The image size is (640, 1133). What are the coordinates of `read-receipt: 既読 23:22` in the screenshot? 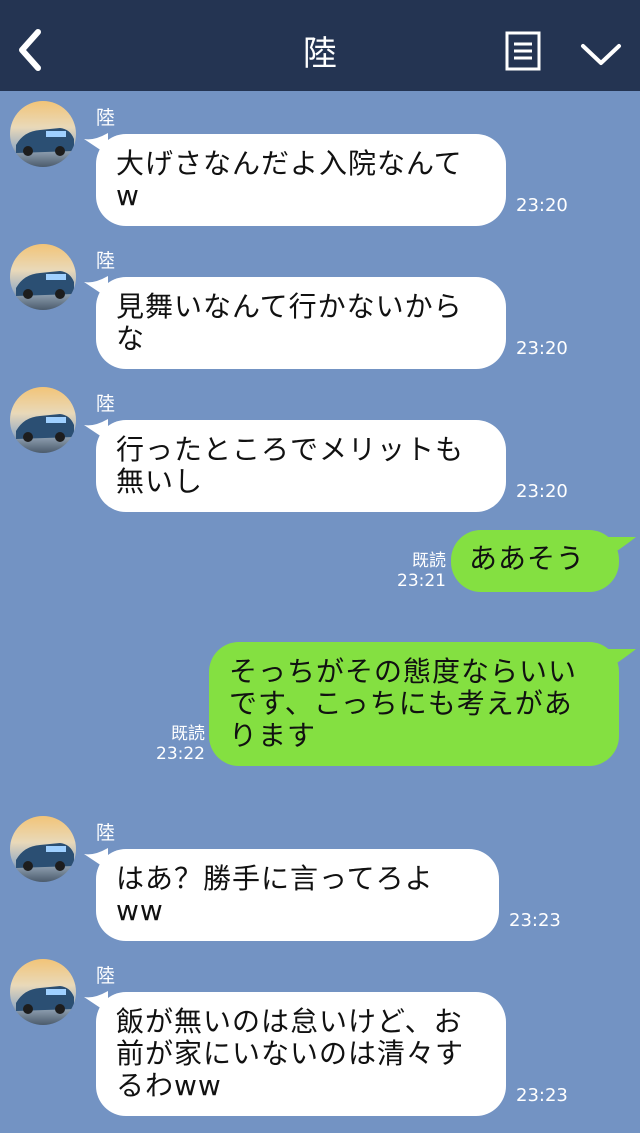 It's located at (175, 744).